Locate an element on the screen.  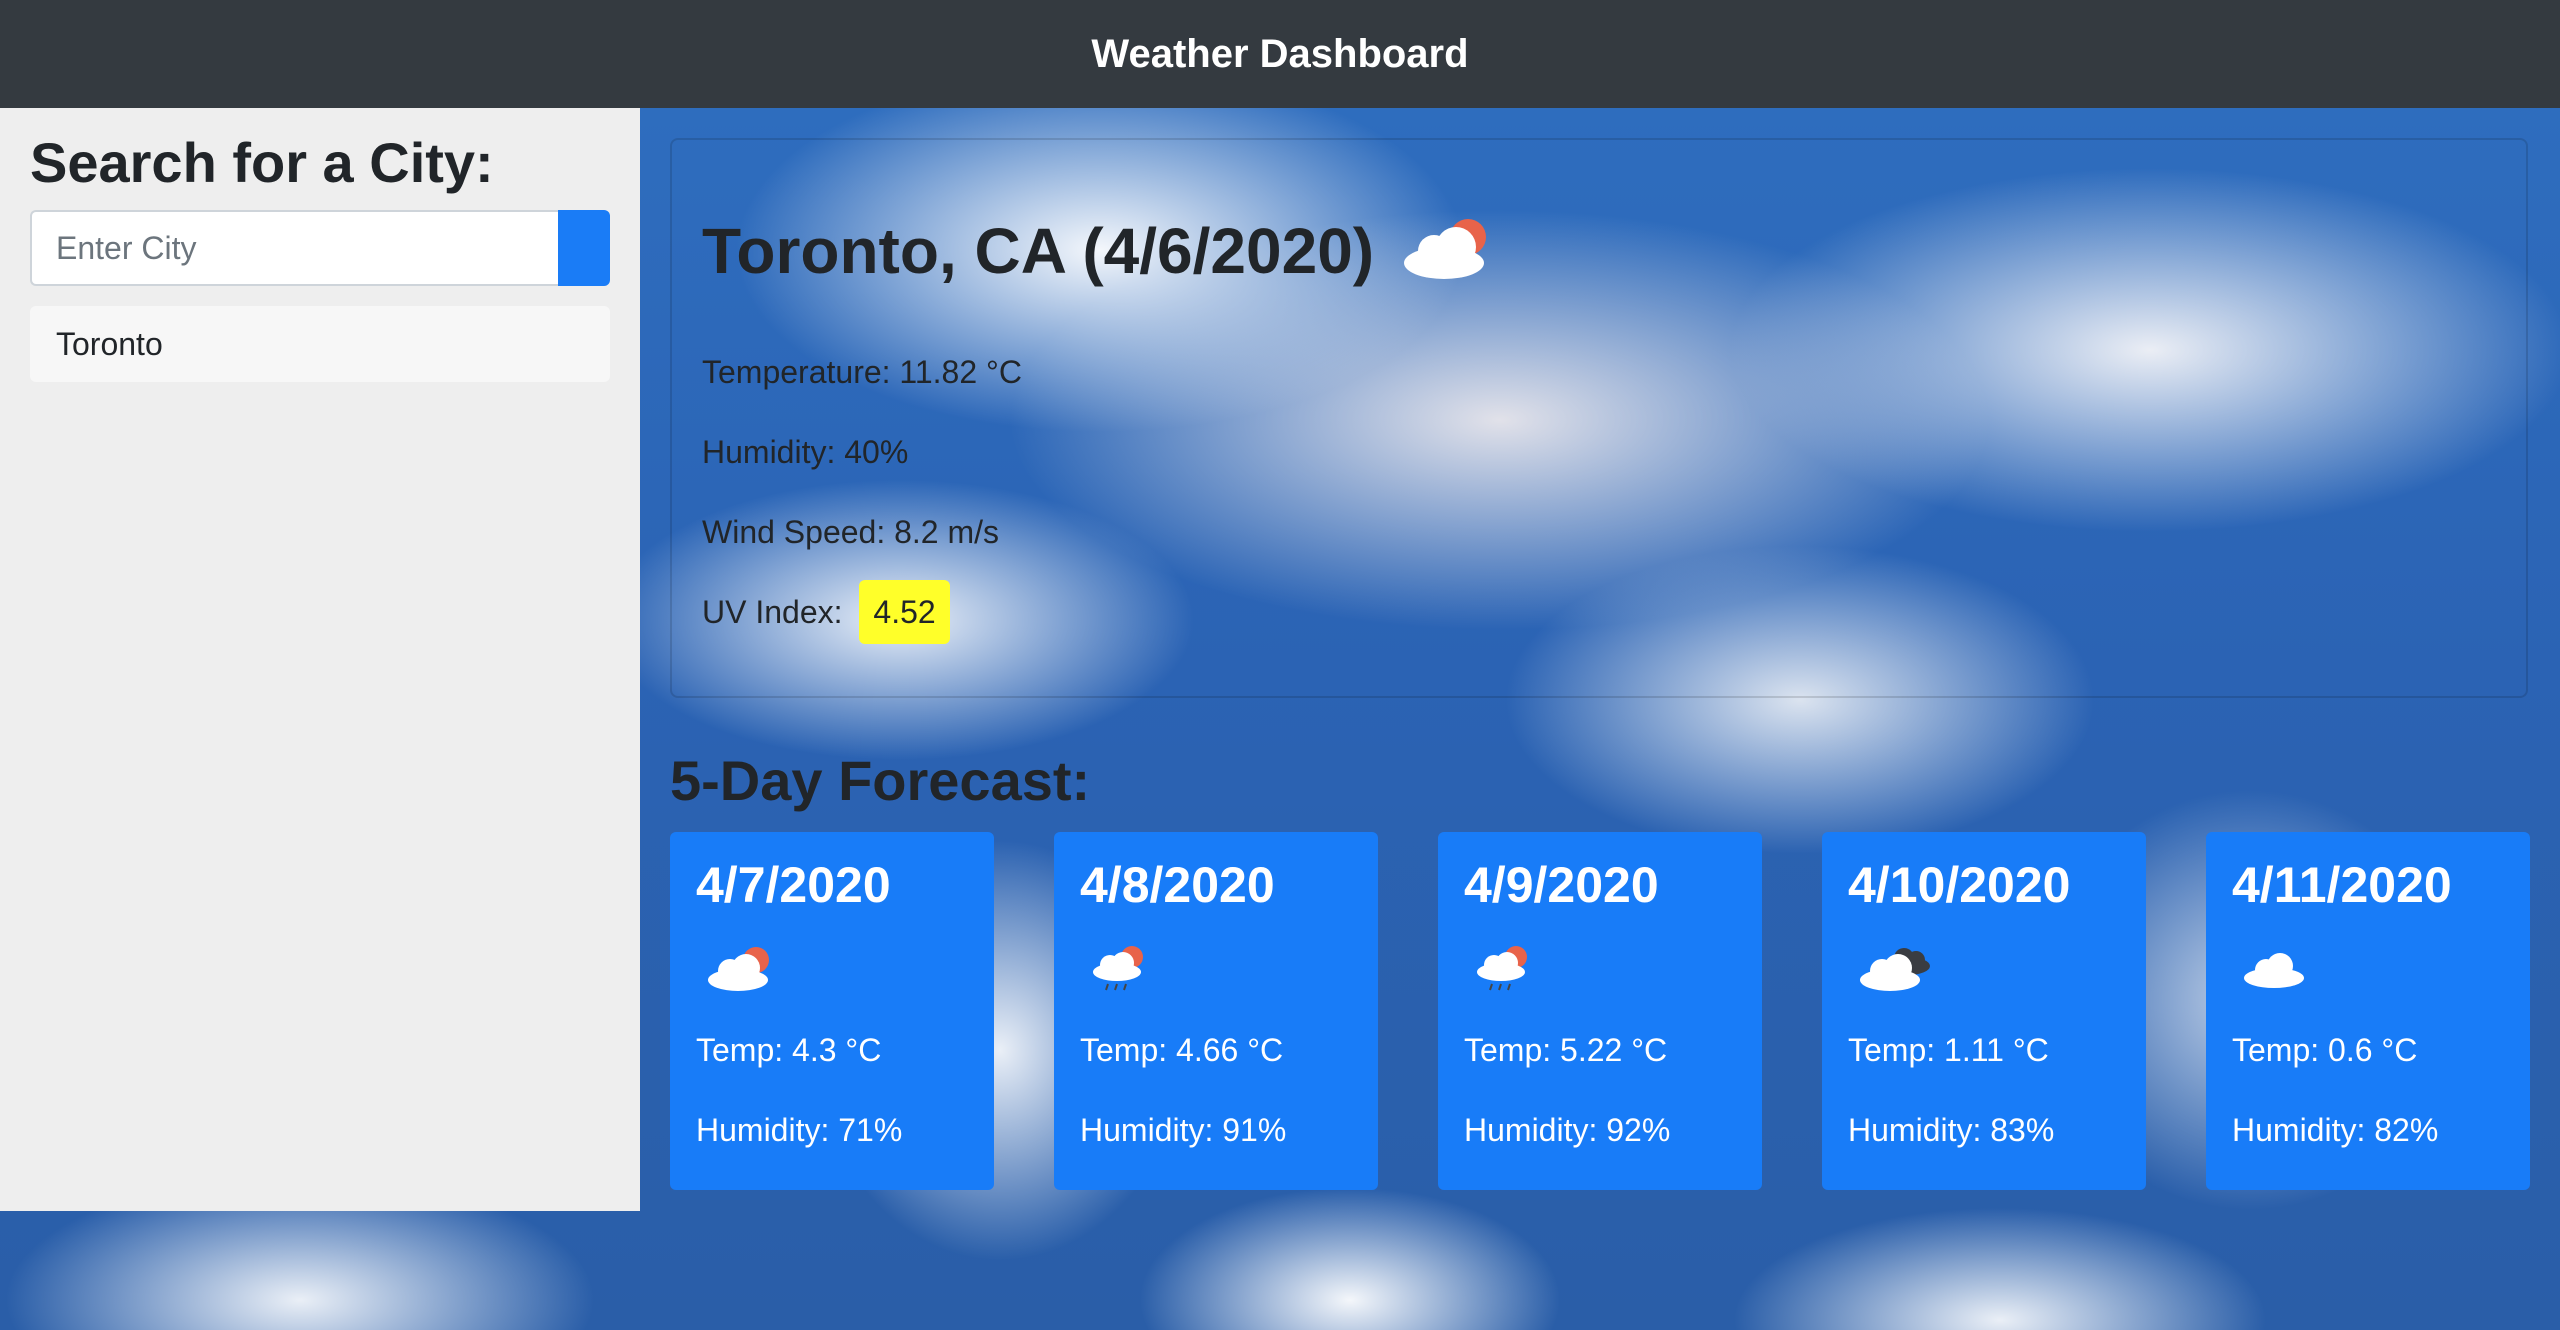
forecast-date: 4/7/2020 is located at coordinates (793, 885).